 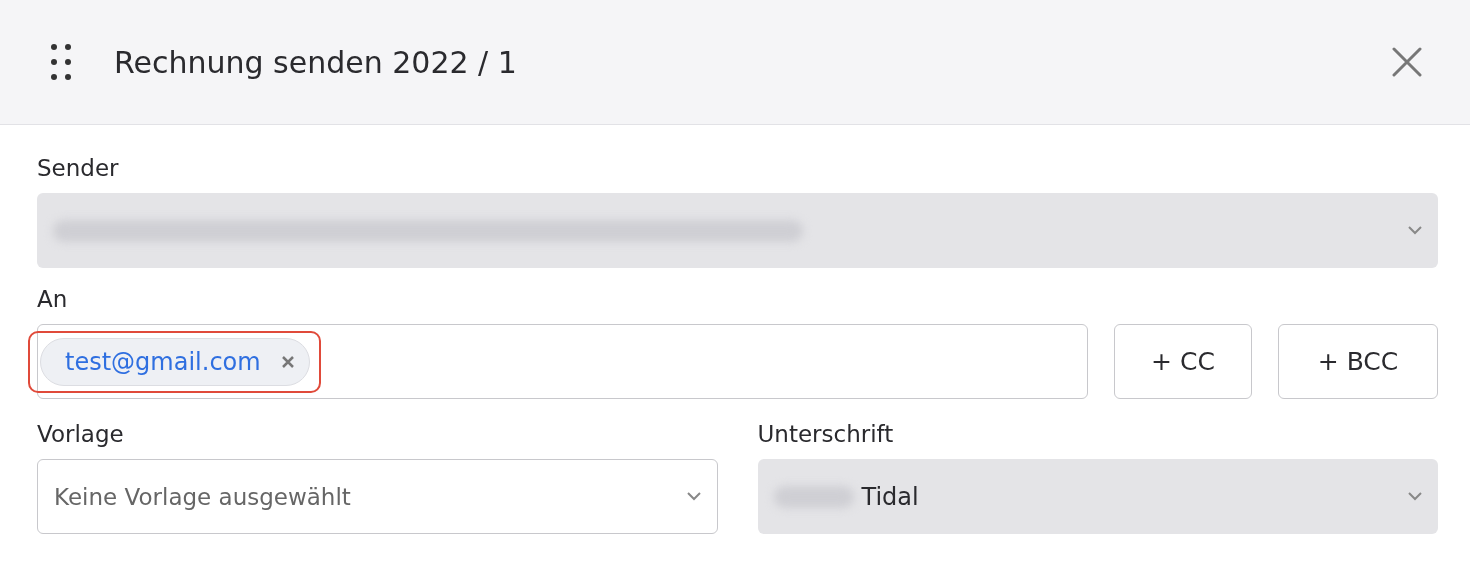 I want to click on add-button: + BCC, so click(x=1358, y=361).